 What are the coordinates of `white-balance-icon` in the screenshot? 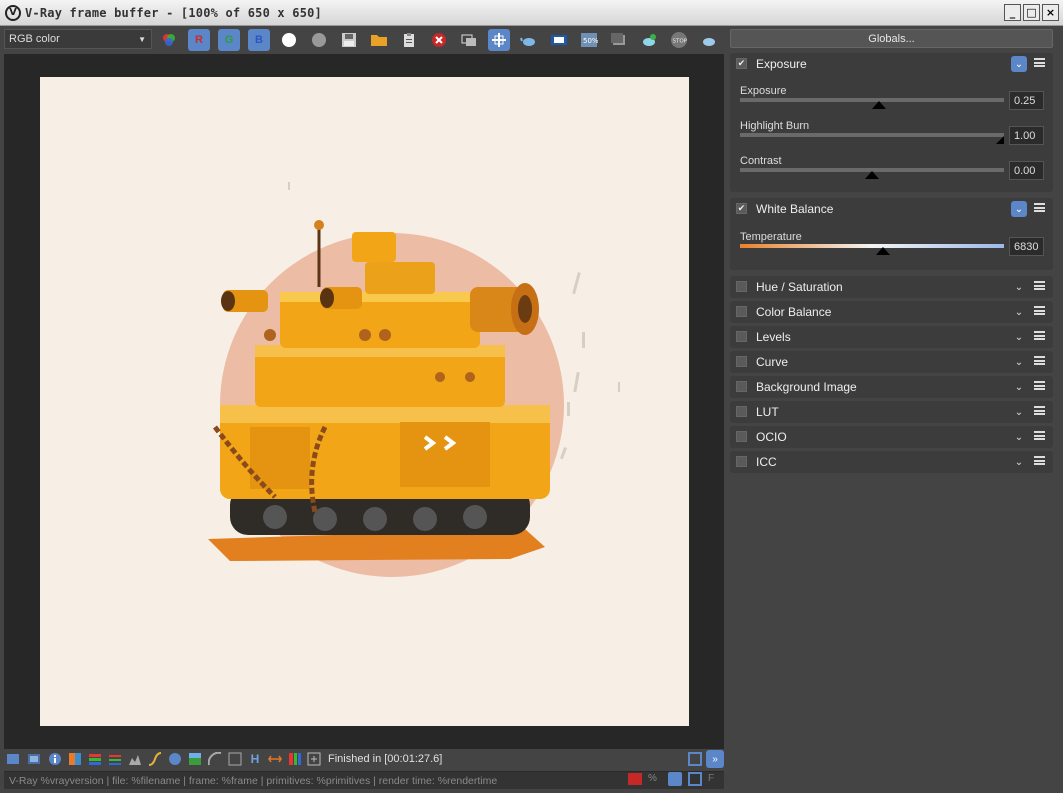 It's located at (215, 759).